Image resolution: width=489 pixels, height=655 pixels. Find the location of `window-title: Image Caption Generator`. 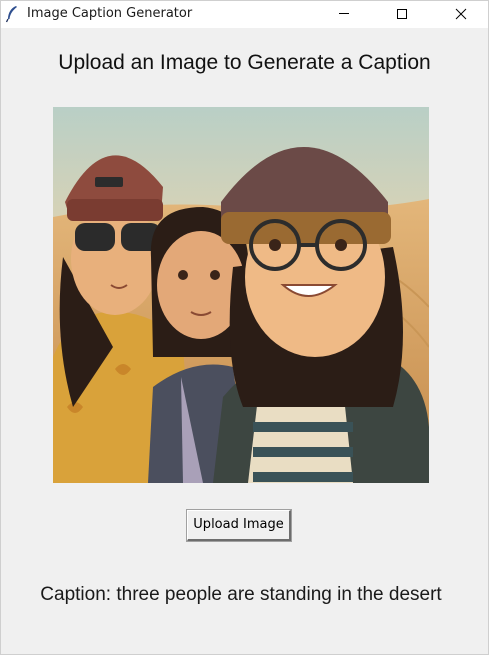

window-title: Image Caption Generator is located at coordinates (110, 13).